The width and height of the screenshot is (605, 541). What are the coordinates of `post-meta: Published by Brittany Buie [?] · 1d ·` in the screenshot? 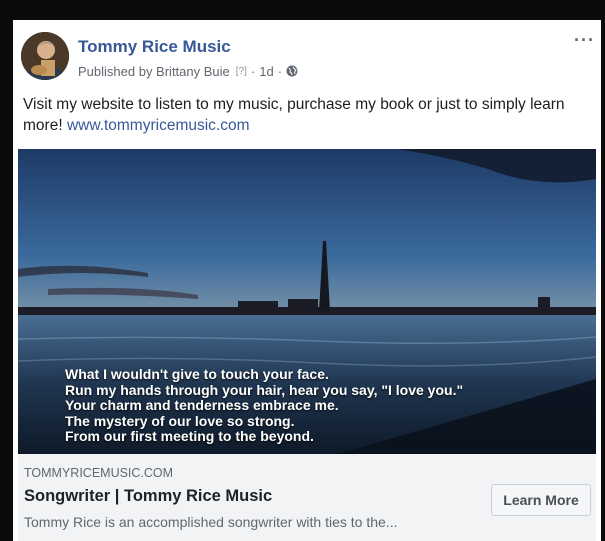 It's located at (188, 71).